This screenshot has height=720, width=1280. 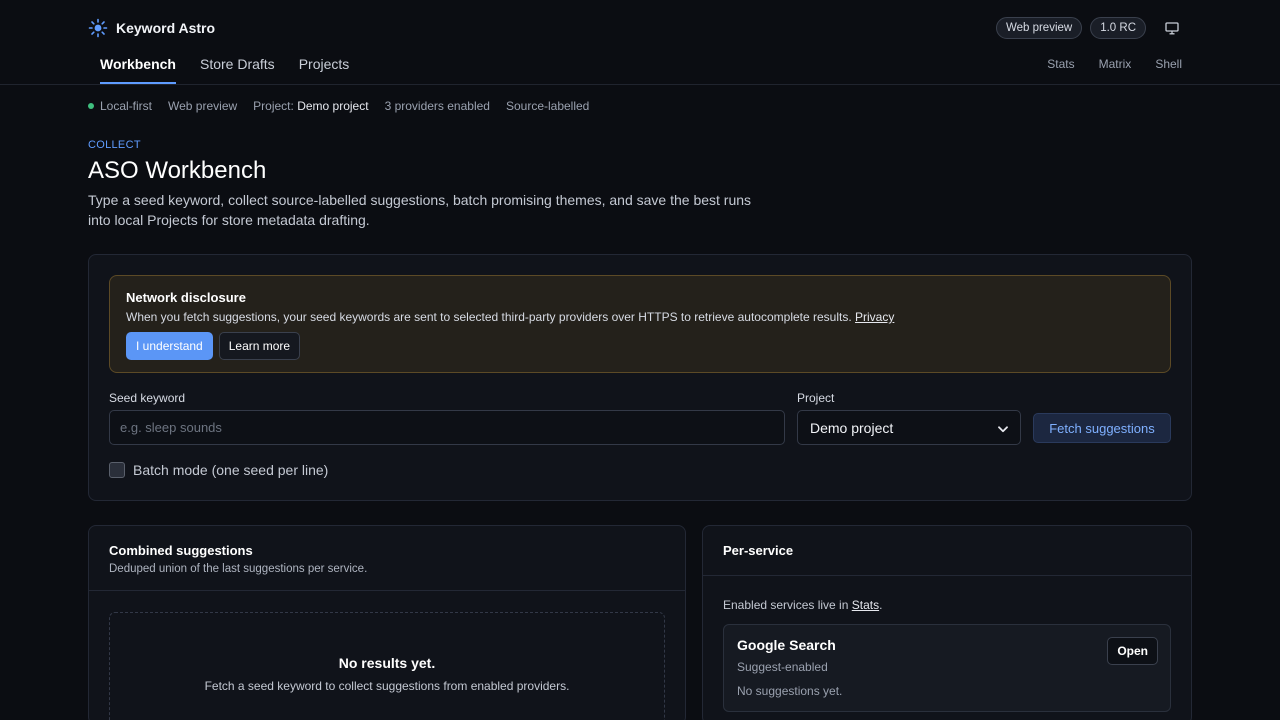 What do you see at coordinates (547, 106) in the screenshot?
I see `status-labelled: Source-labelled` at bounding box center [547, 106].